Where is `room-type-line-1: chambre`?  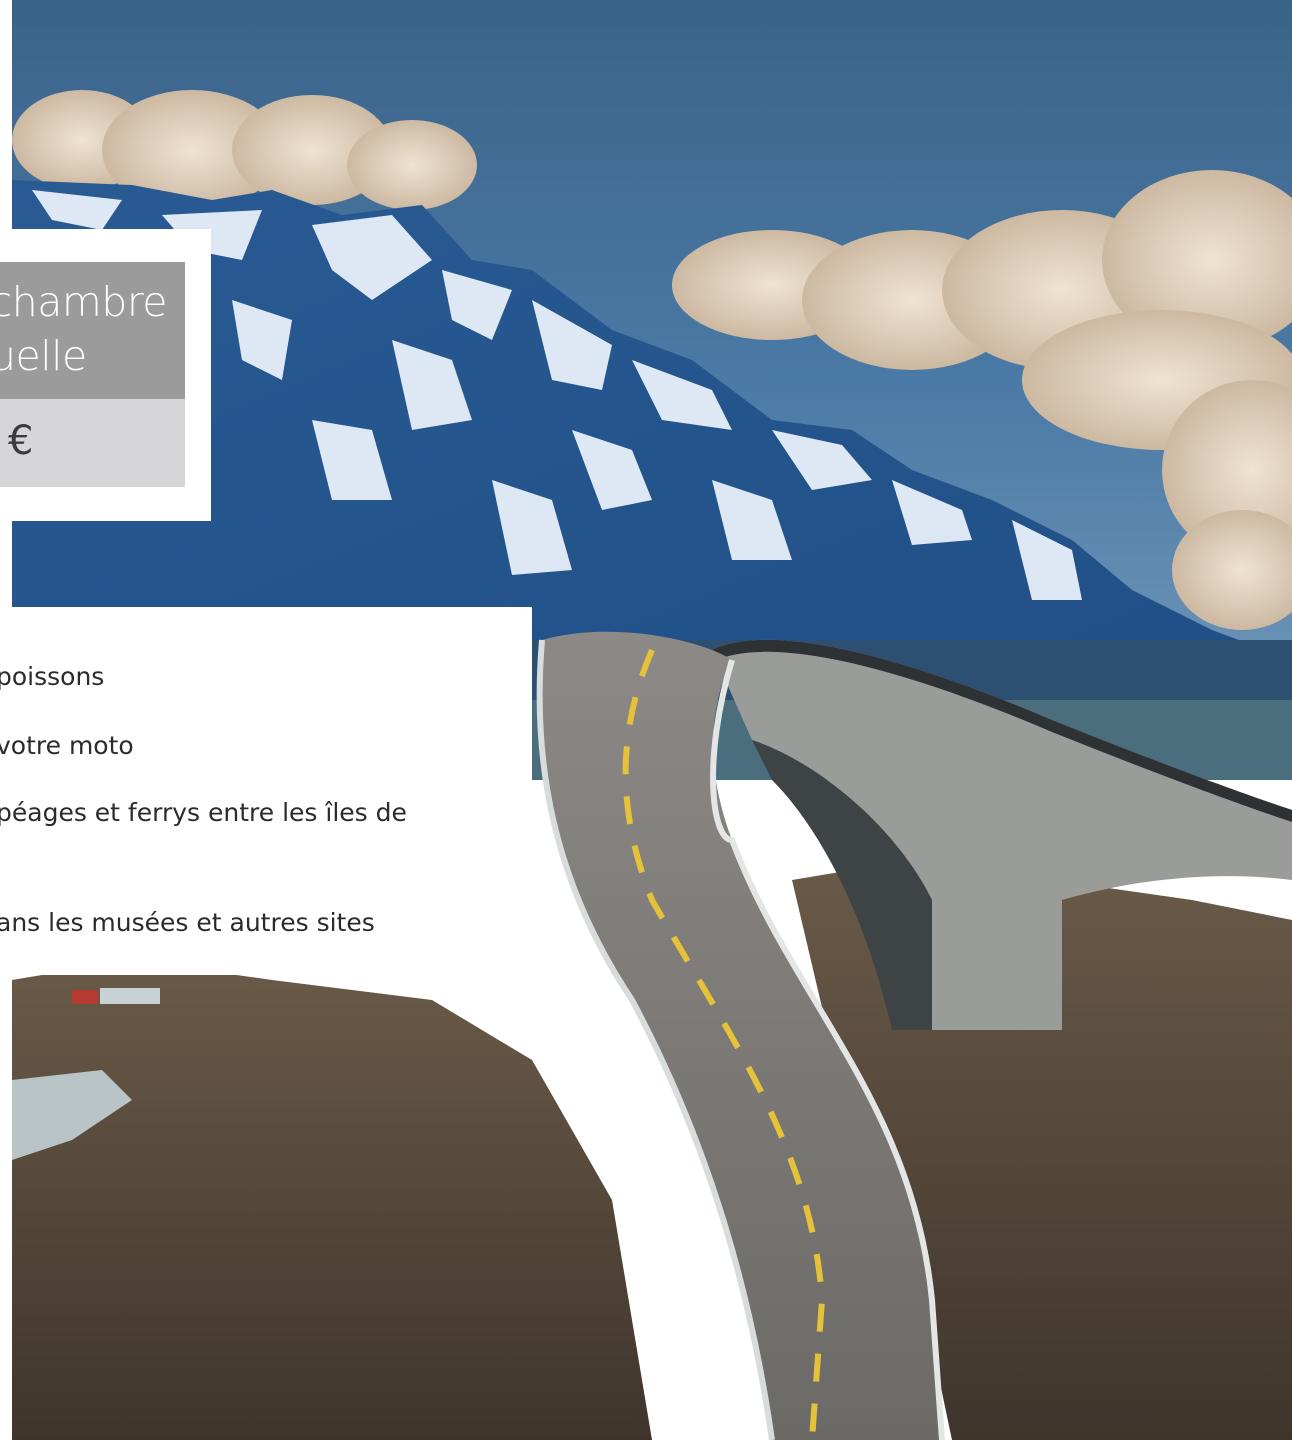 room-type-line-1: chambre is located at coordinates (84, 302).